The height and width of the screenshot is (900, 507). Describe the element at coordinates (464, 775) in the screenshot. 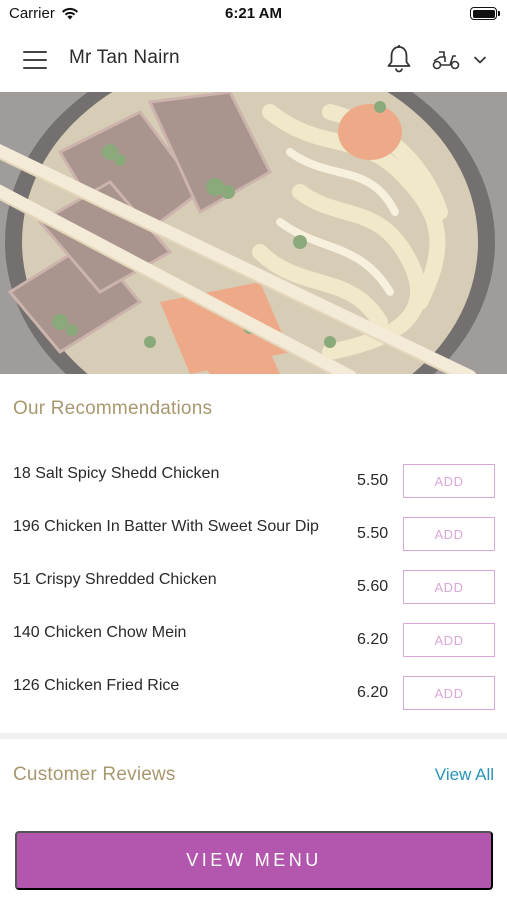

I see `view-all-link: View All` at that location.